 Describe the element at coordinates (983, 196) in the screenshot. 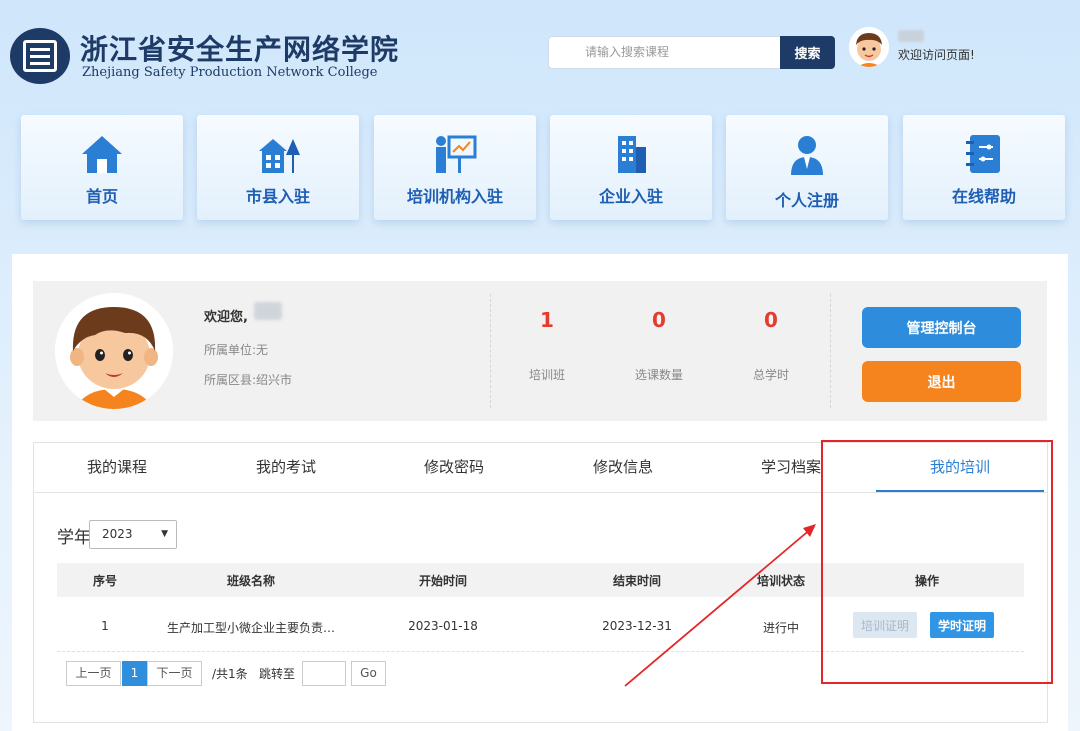

I see `nav-help-label: 在线帮助` at that location.